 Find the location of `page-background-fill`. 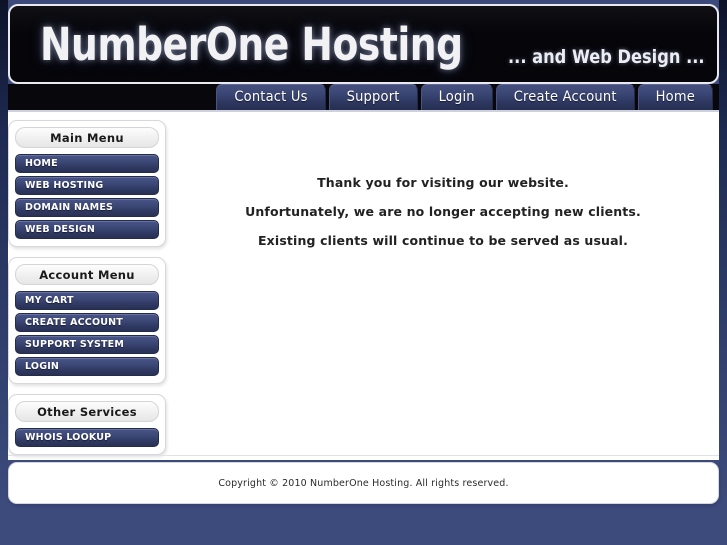

page-background-fill is located at coordinates (363, 525).